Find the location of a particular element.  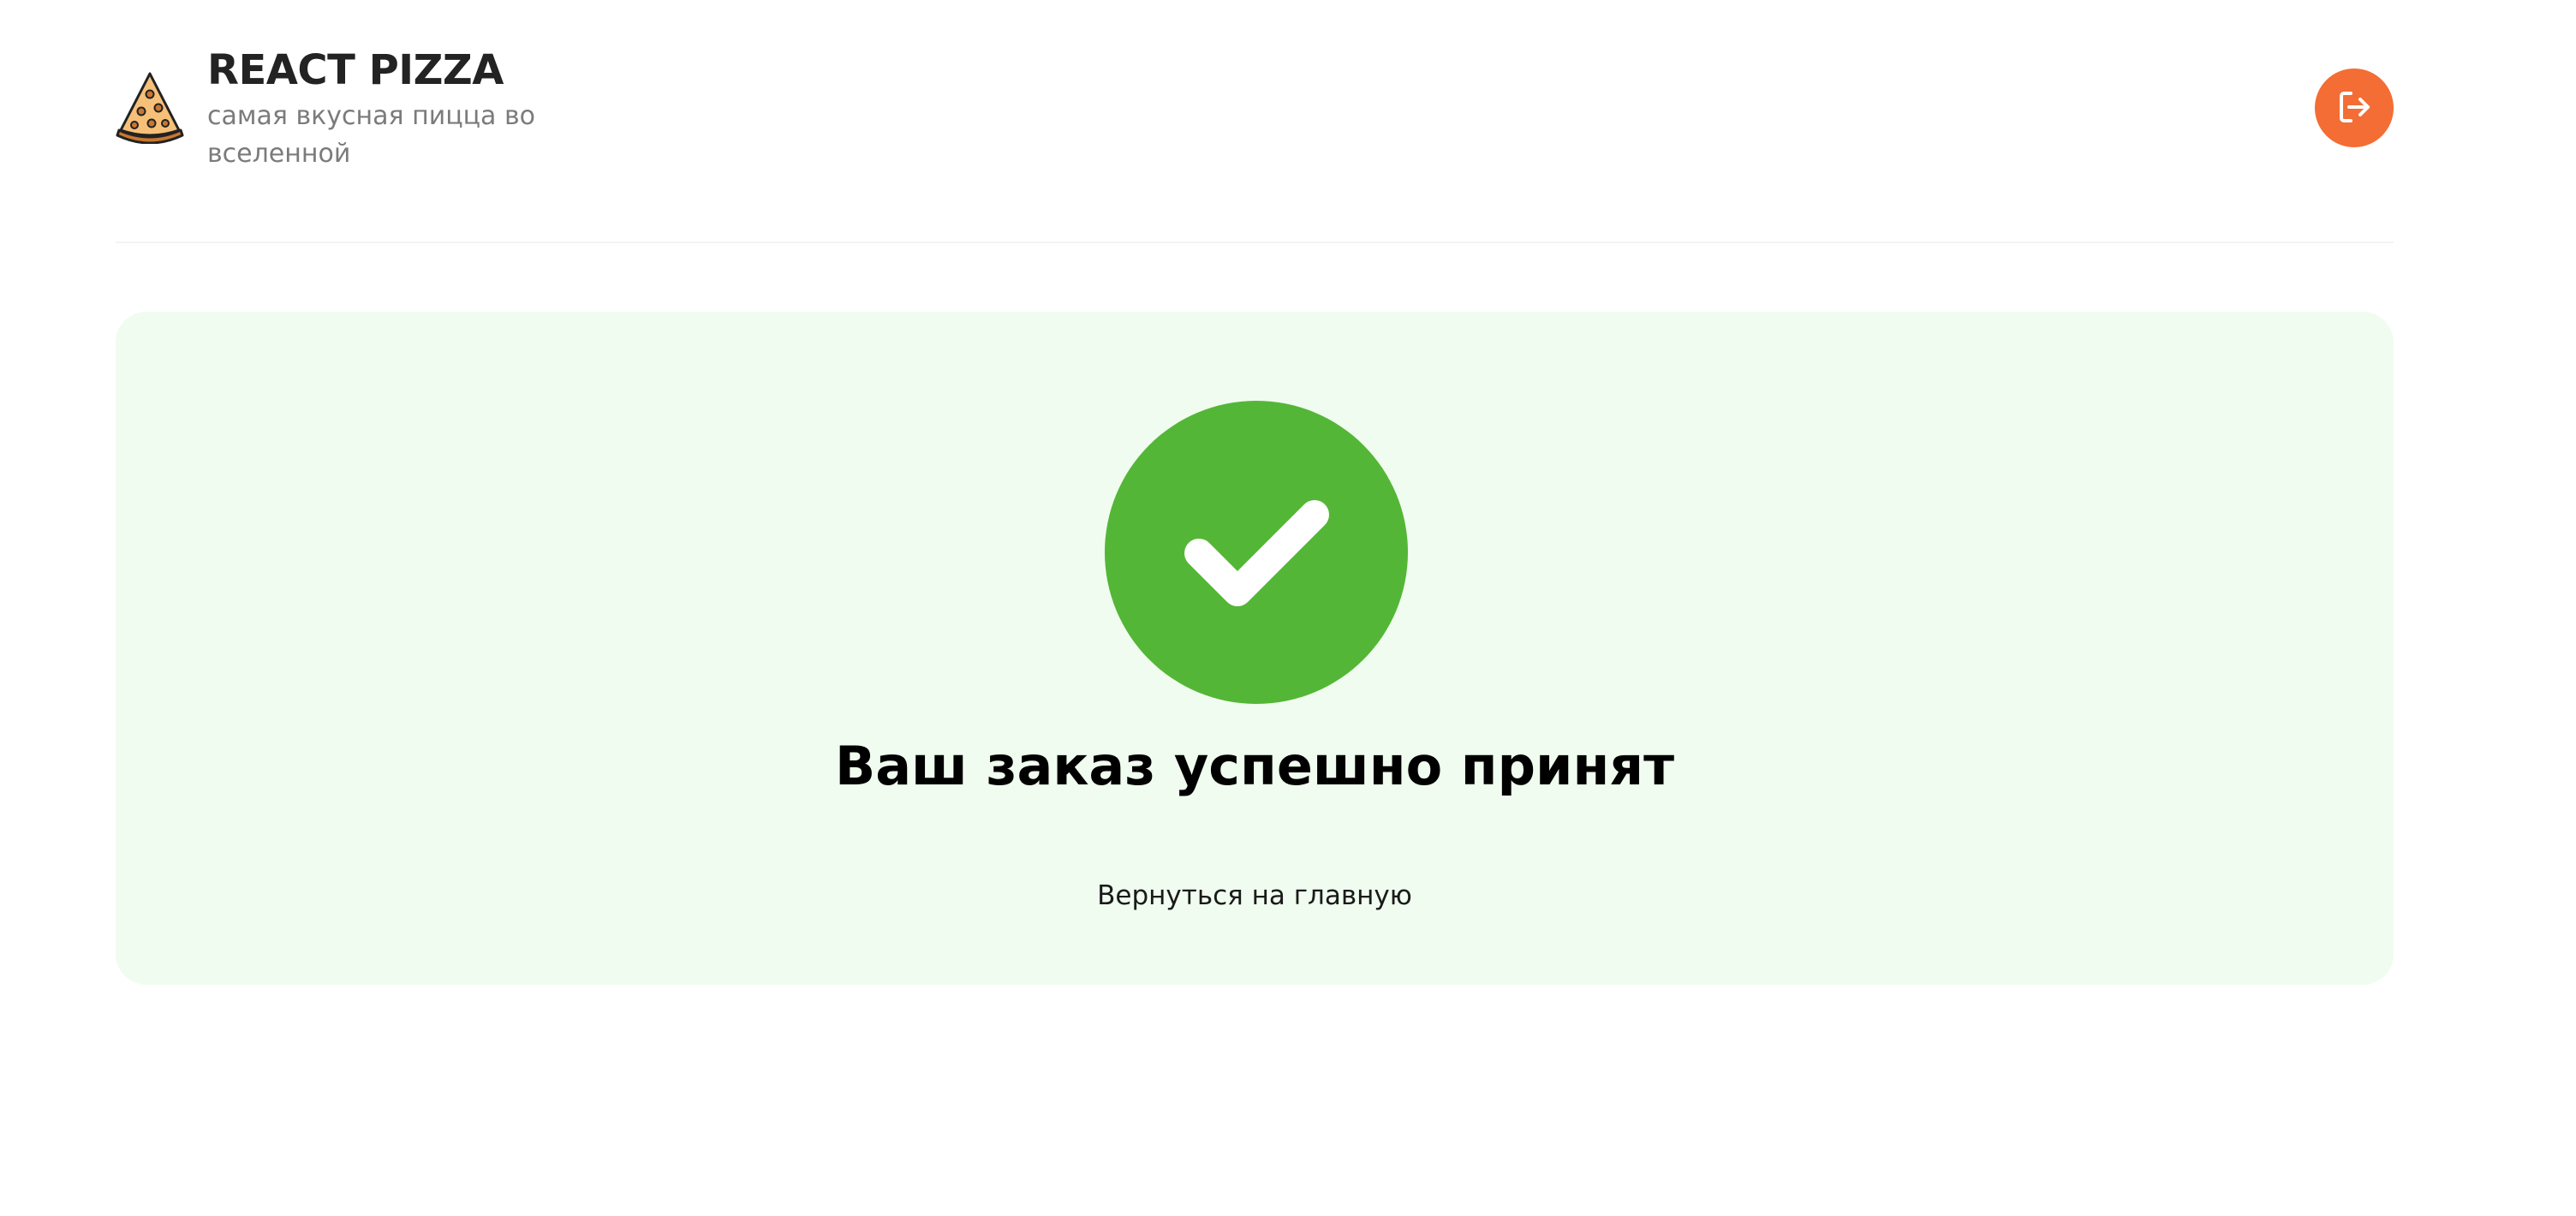

header-divider is located at coordinates (1255, 242).